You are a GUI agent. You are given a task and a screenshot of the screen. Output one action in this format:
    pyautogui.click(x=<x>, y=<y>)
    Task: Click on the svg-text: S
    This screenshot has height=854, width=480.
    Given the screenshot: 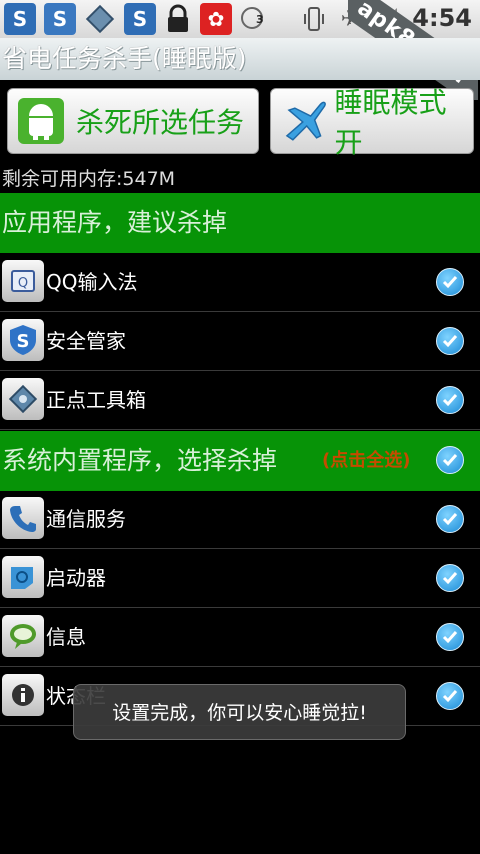 What is the action you would take?
    pyautogui.click(x=23, y=341)
    